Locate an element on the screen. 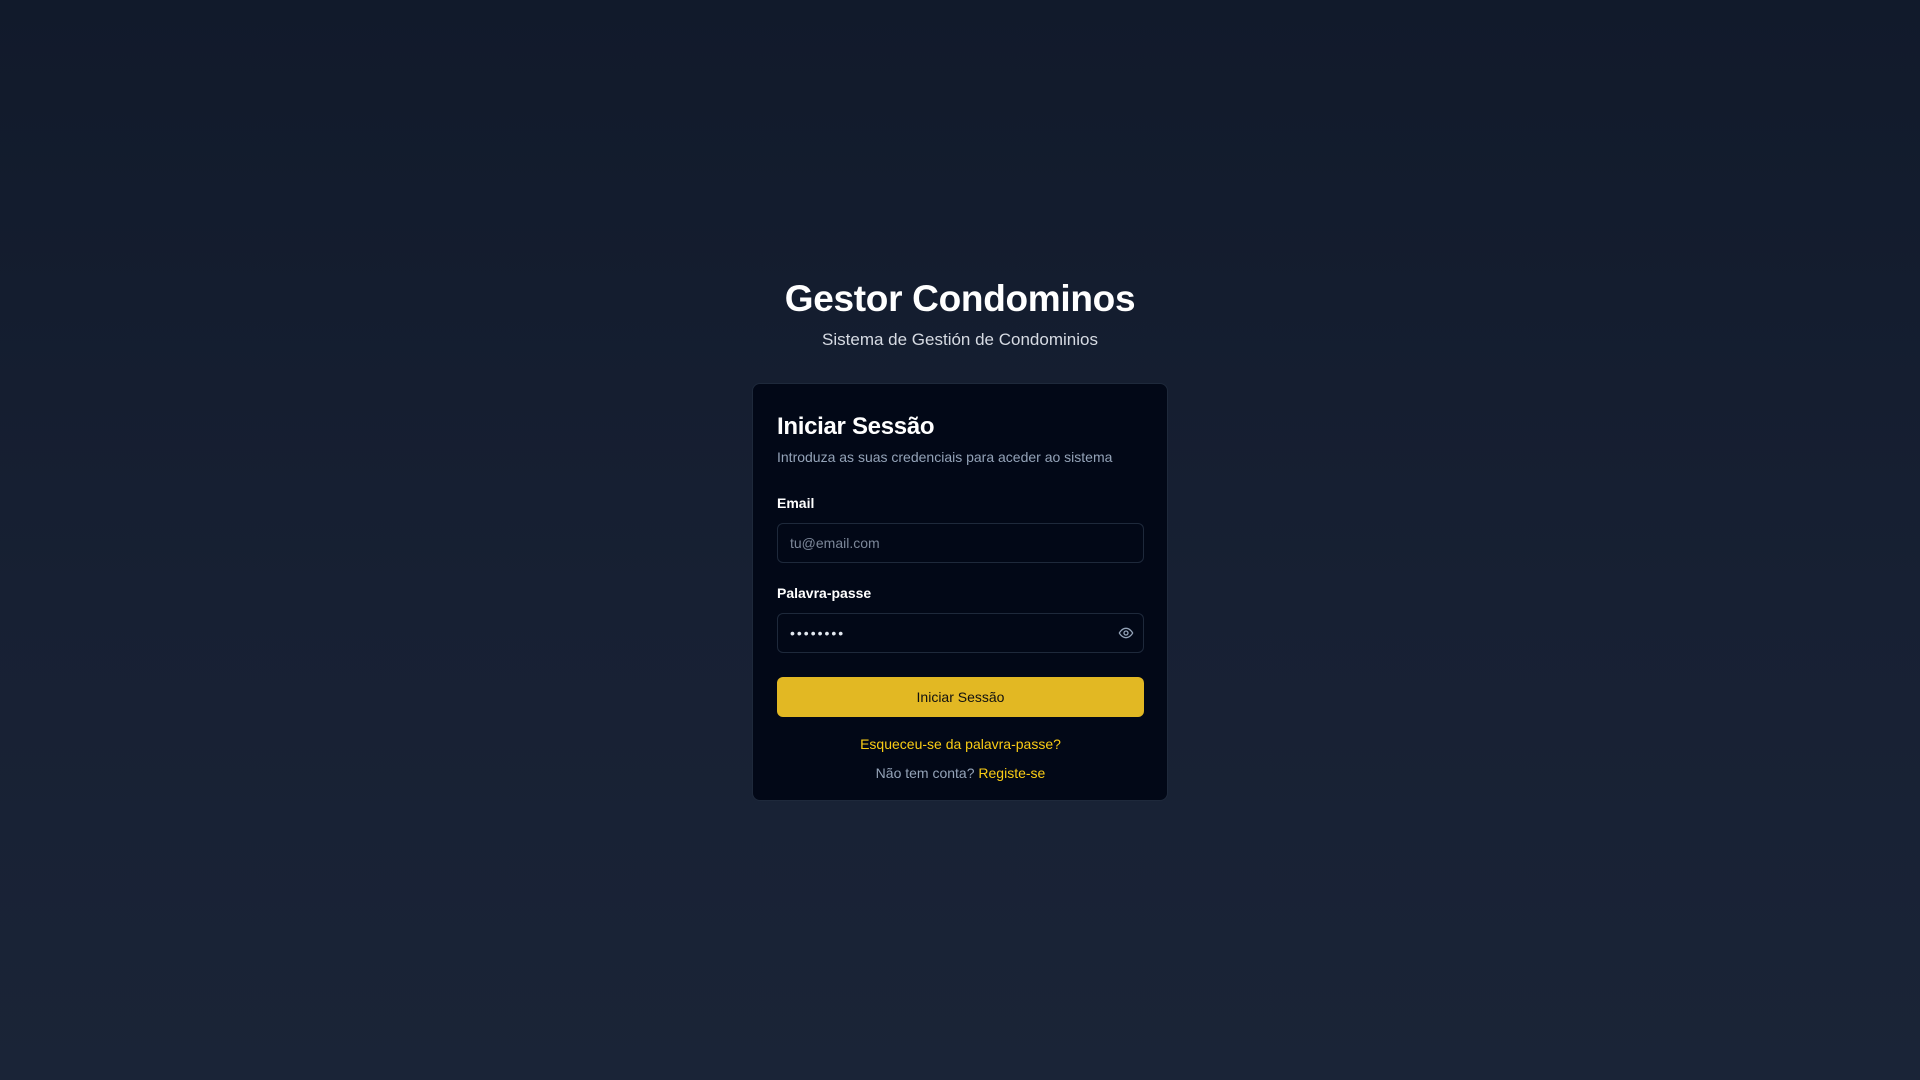  forgot-password-link: Esqueceu-se da palavra-passe? is located at coordinates (960, 744).